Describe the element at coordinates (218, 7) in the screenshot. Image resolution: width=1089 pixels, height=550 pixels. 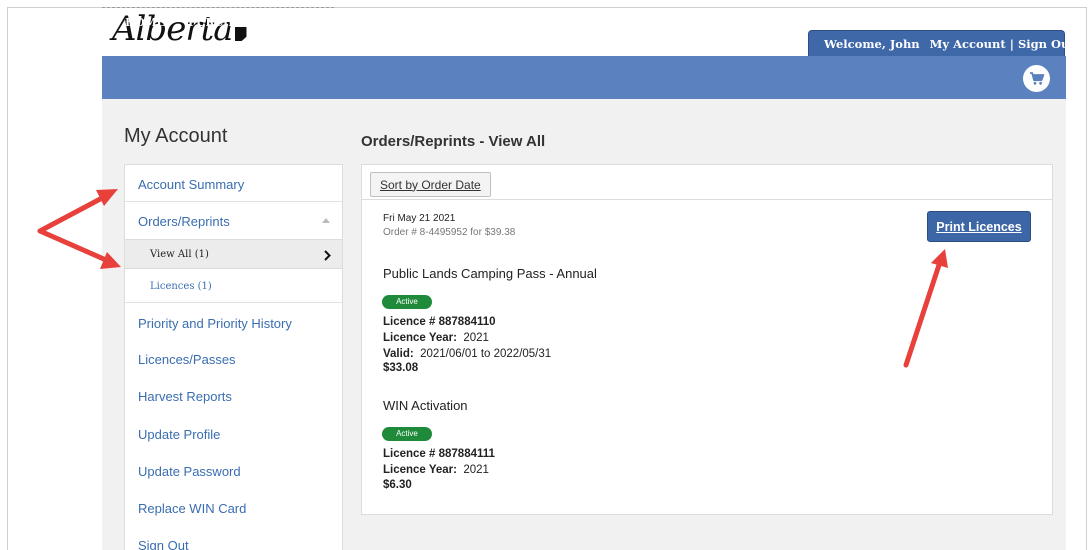
I see `dotted-divider` at that location.